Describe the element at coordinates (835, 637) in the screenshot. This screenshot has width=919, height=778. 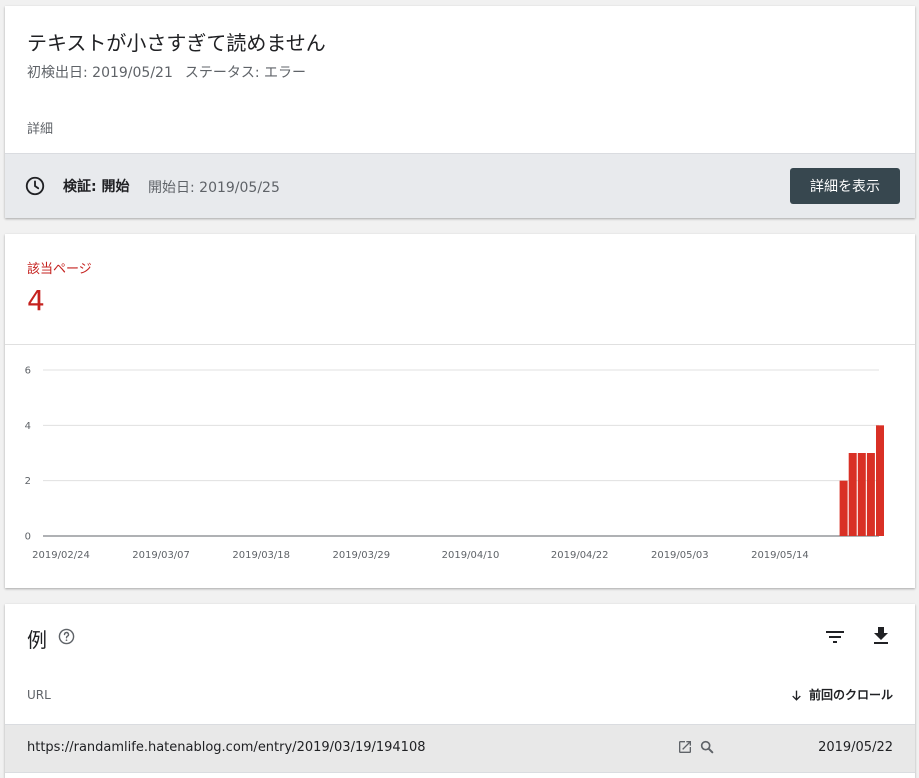
I see `filter-icon` at that location.